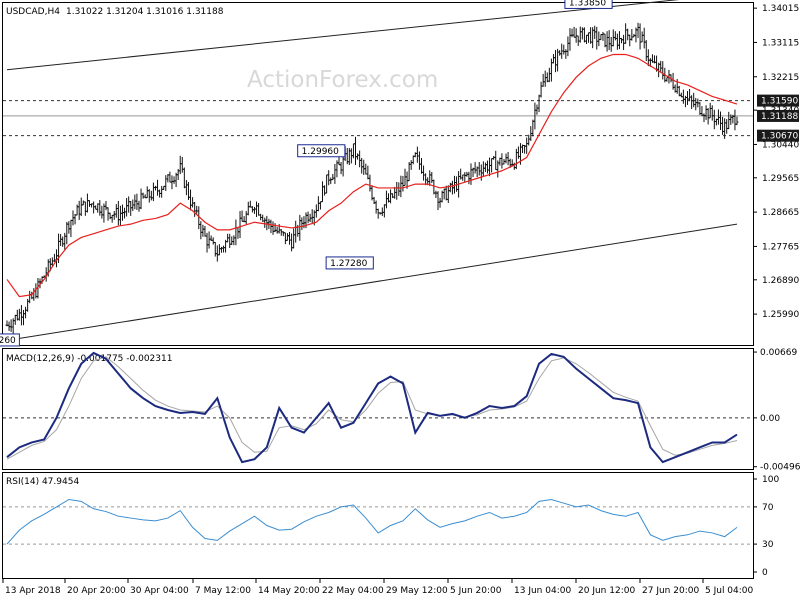  Describe the element at coordinates (33, 591) in the screenshot. I see `time-tick-label: 13 Apr 2018` at that location.